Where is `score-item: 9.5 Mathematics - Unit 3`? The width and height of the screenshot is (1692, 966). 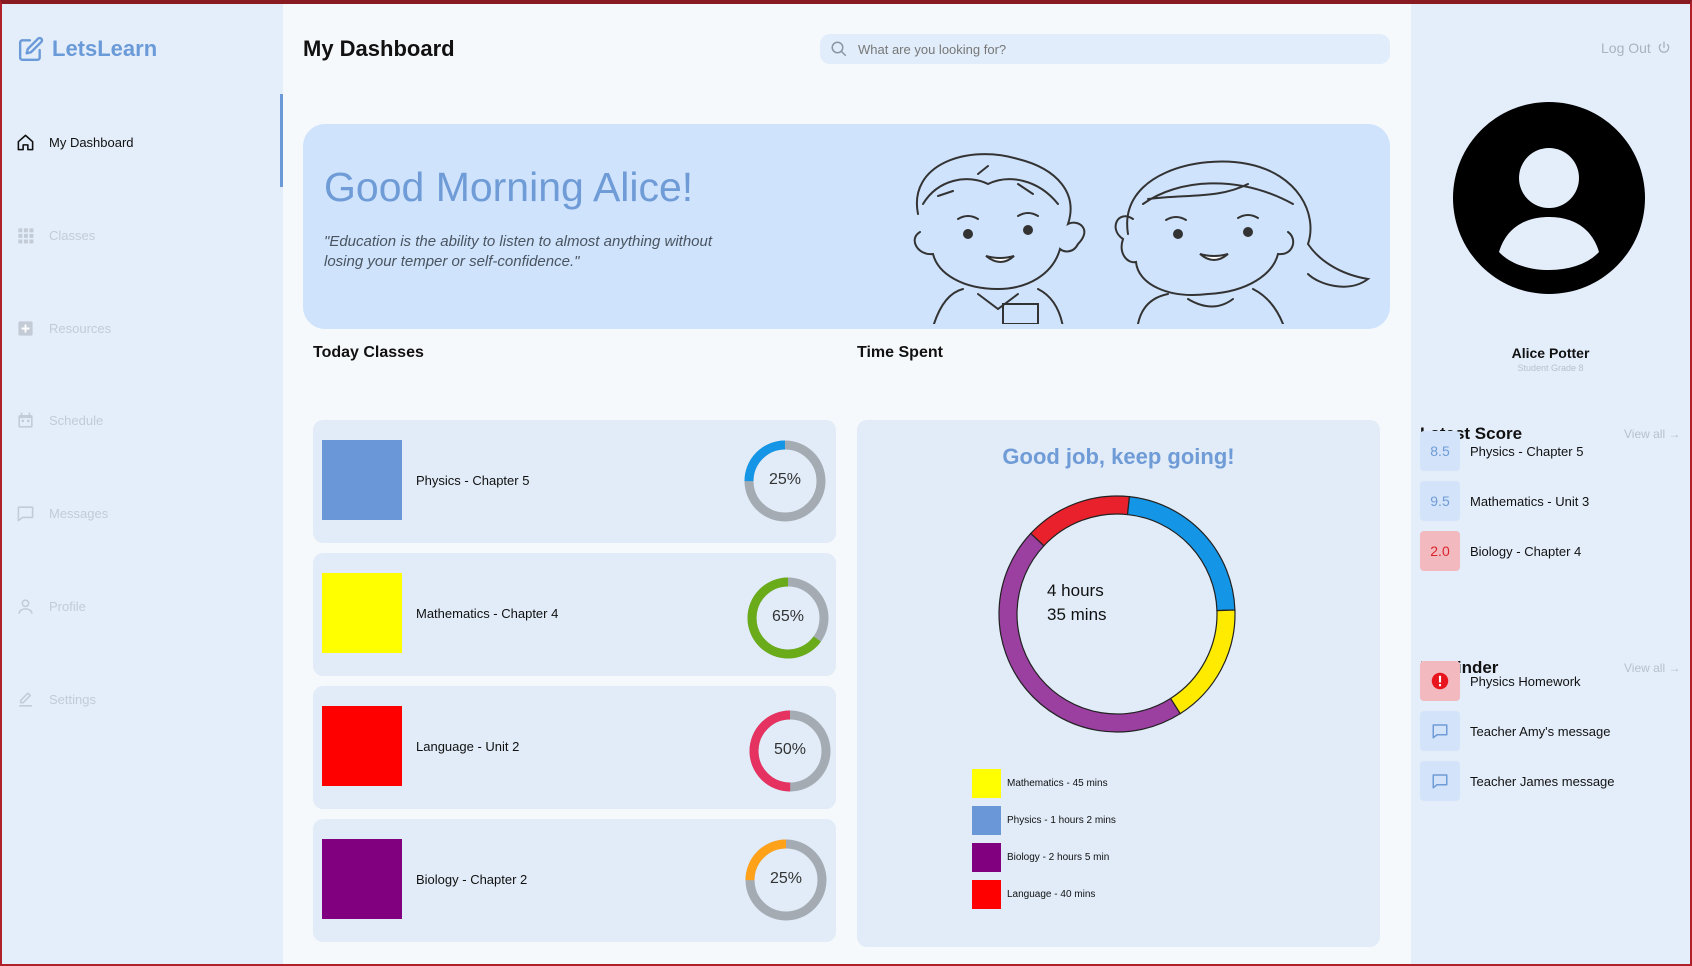
score-item: 9.5 Mathematics - Unit 3 is located at coordinates (1504, 501).